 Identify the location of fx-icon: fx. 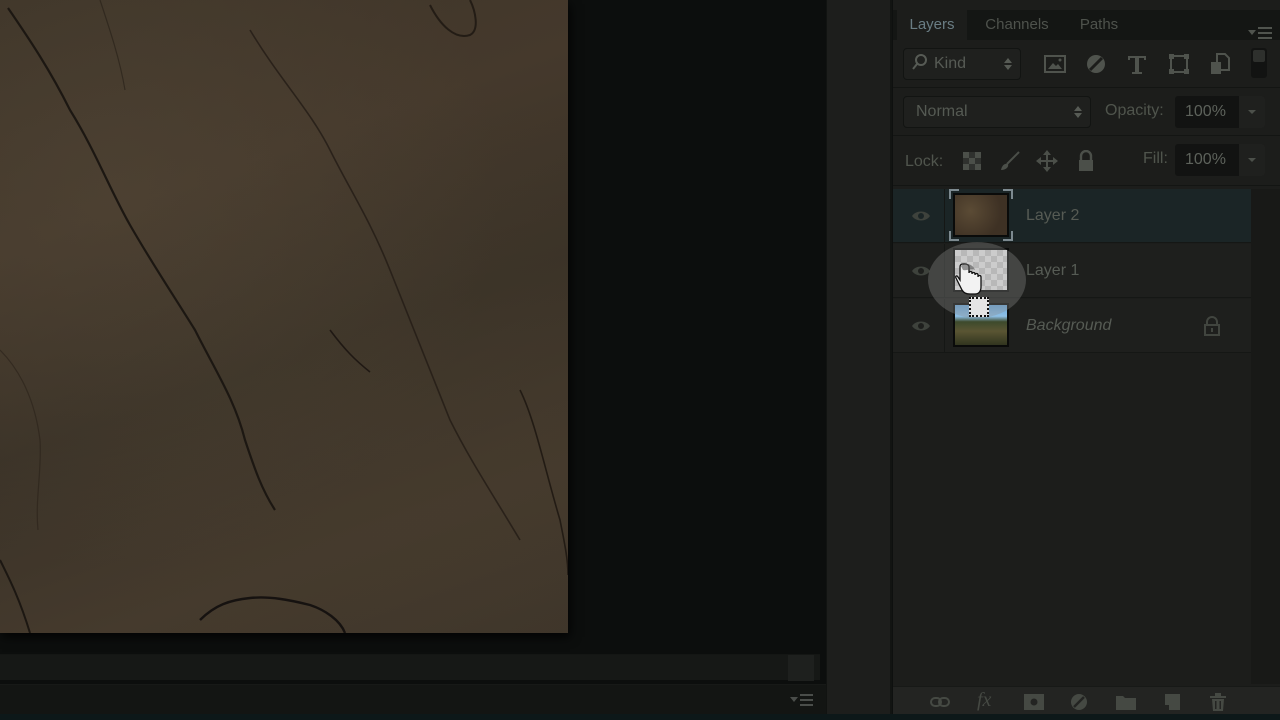
(988, 700).